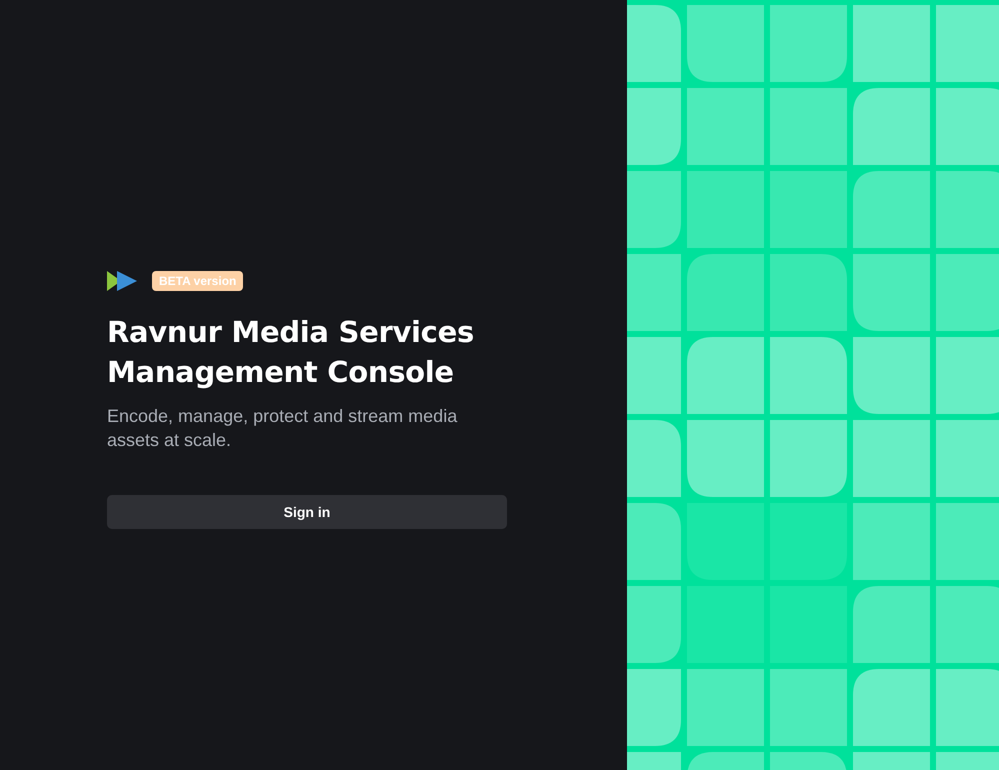  Describe the element at coordinates (291, 352) in the screenshot. I see `page-title: Ravnur Media Services Management Console` at that location.